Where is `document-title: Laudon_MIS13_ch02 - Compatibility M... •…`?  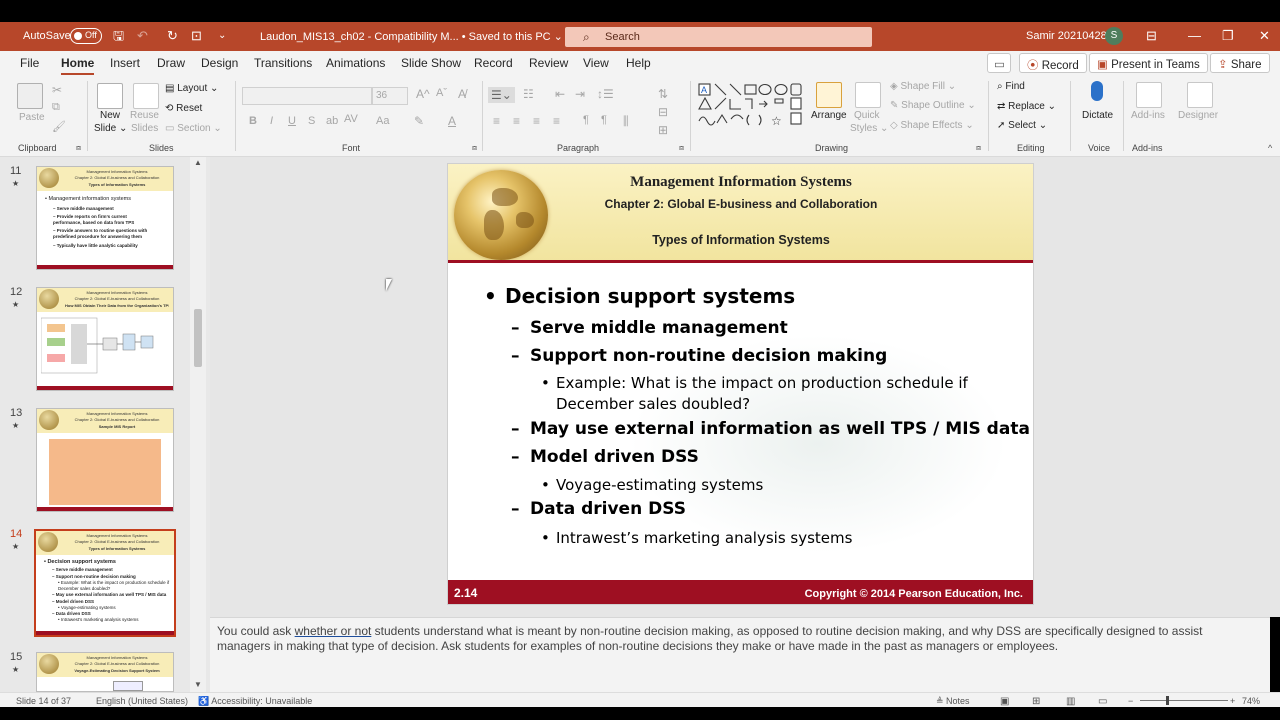
document-title: Laudon_MIS13_ch02 - Compatibility M... •… is located at coordinates (411, 36).